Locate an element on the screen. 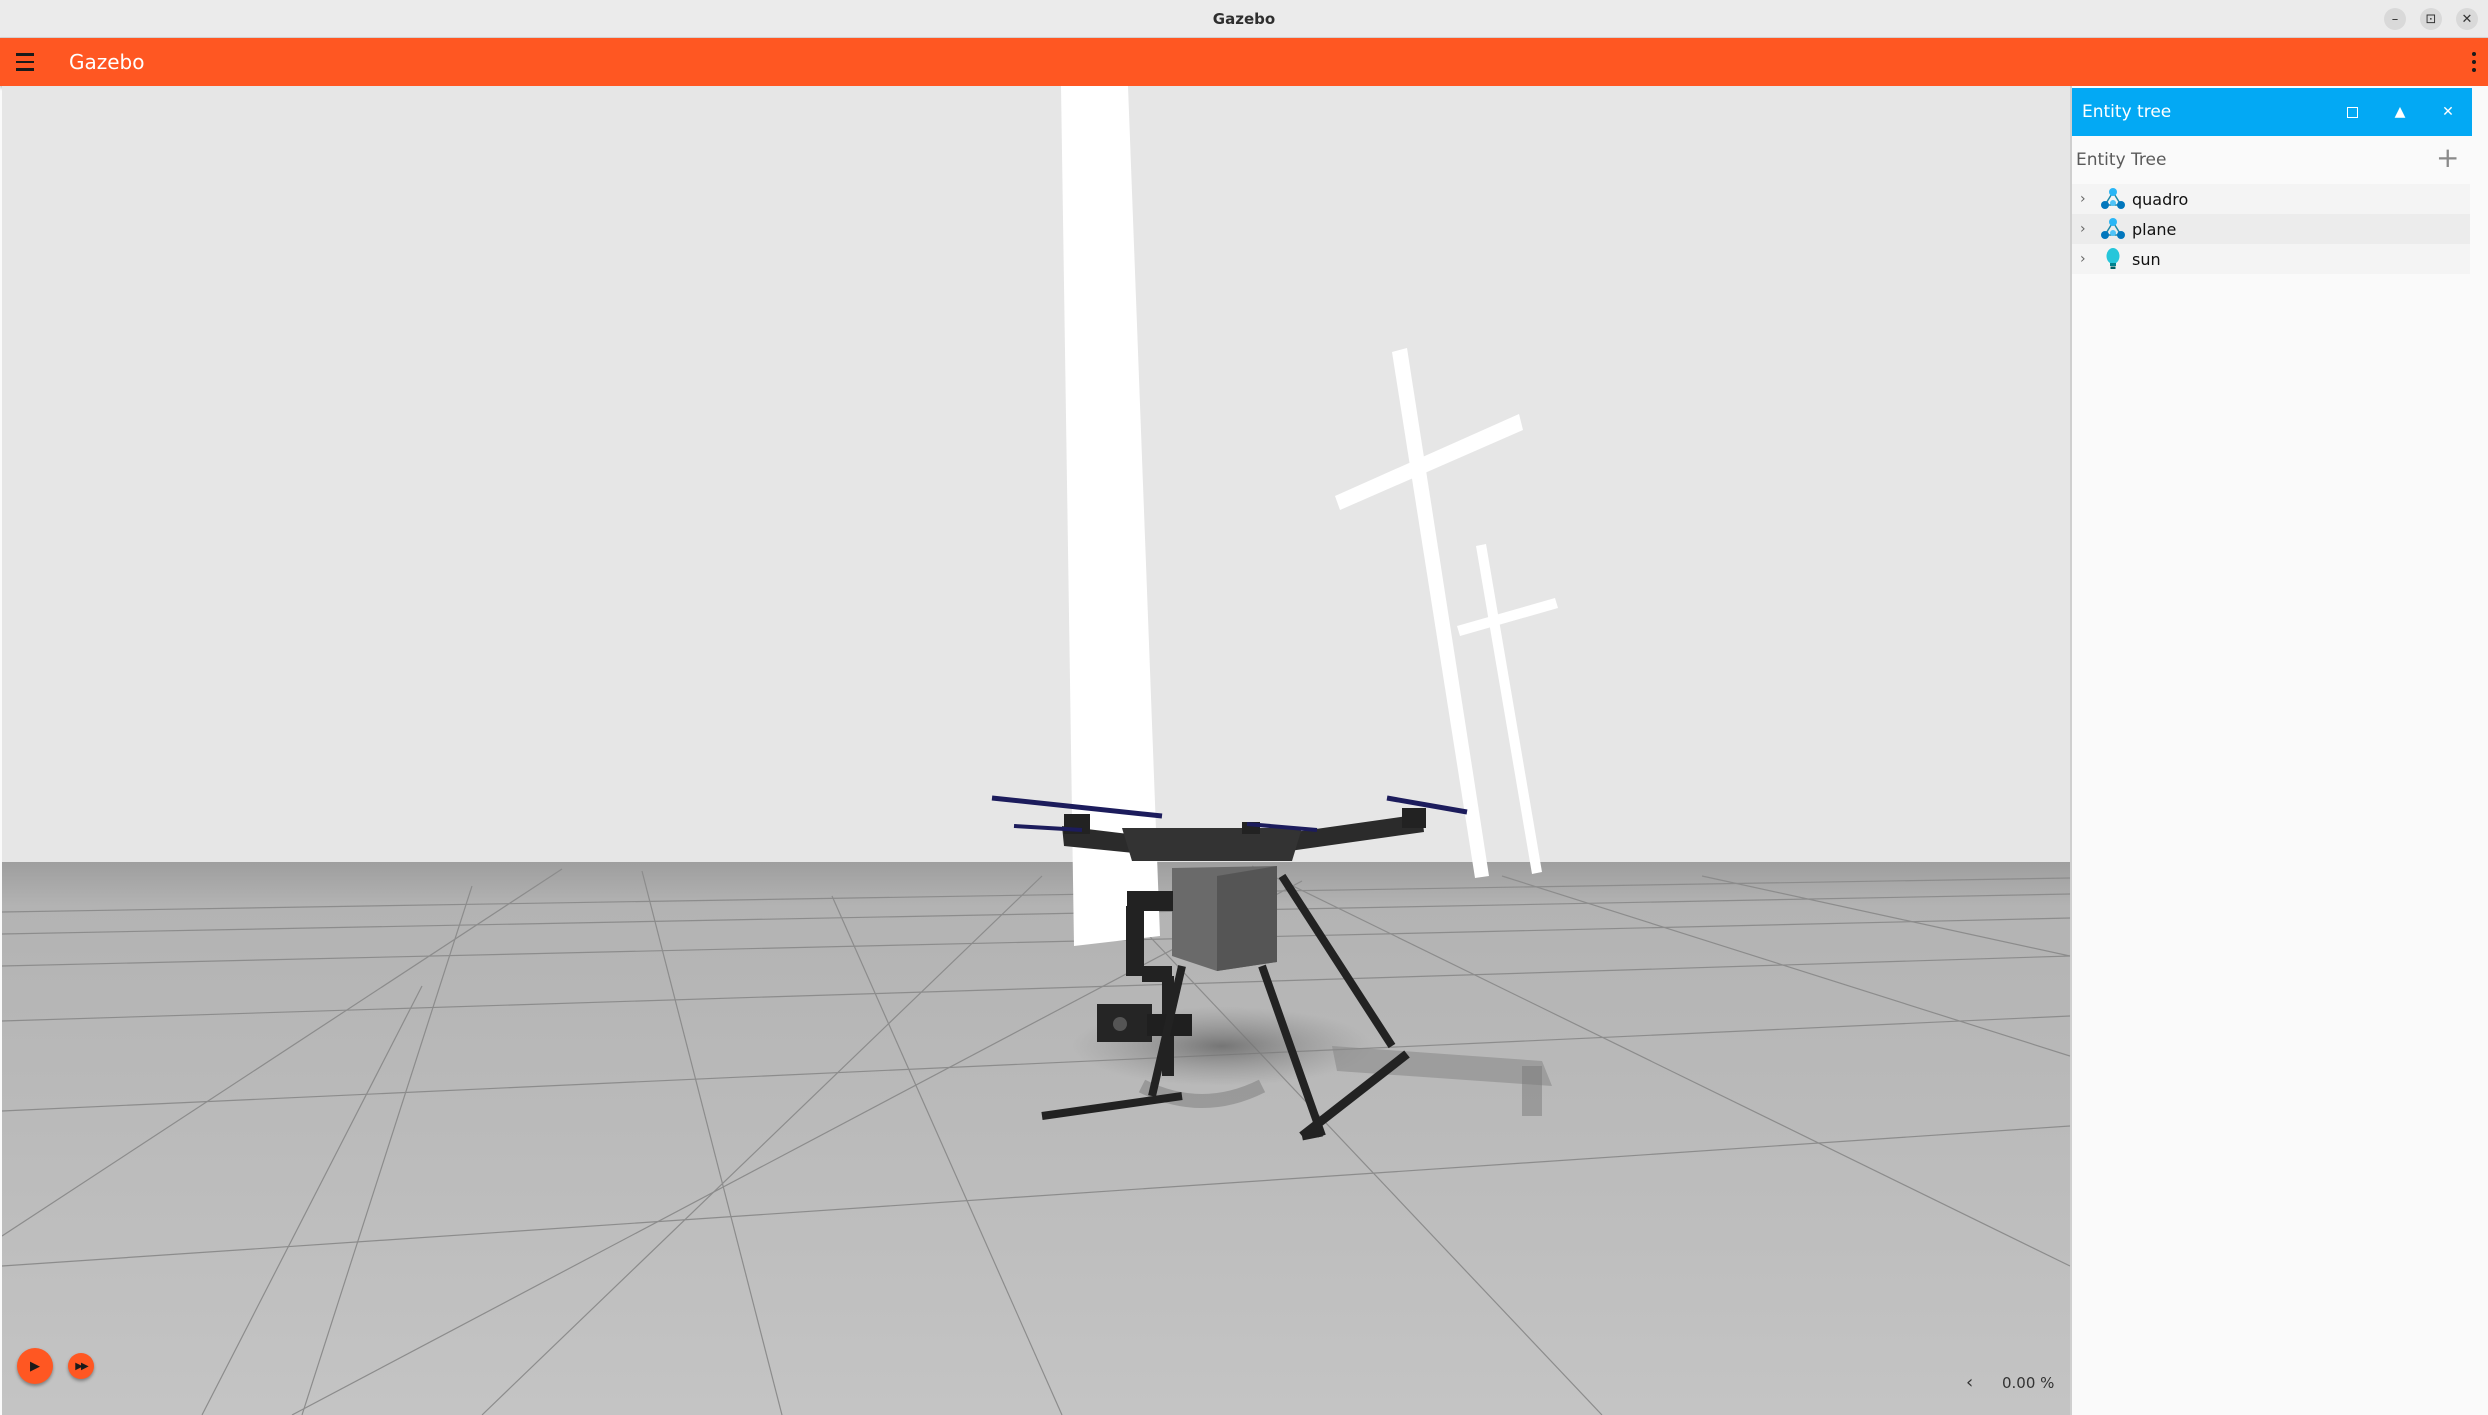 The image size is (2488, 1415). square-icon is located at coordinates (2352, 112).